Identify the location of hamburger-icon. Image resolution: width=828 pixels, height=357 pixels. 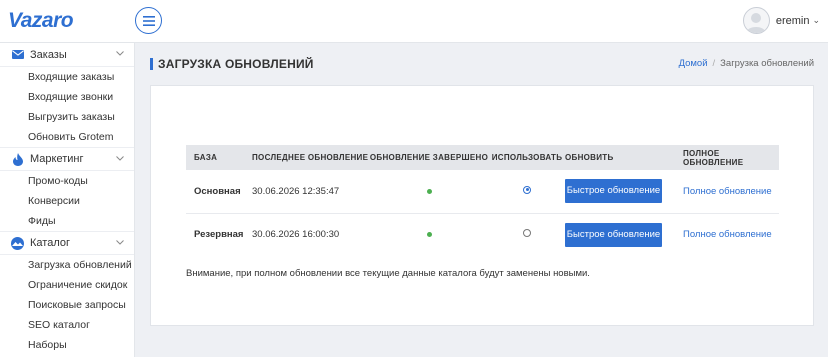
(148, 20).